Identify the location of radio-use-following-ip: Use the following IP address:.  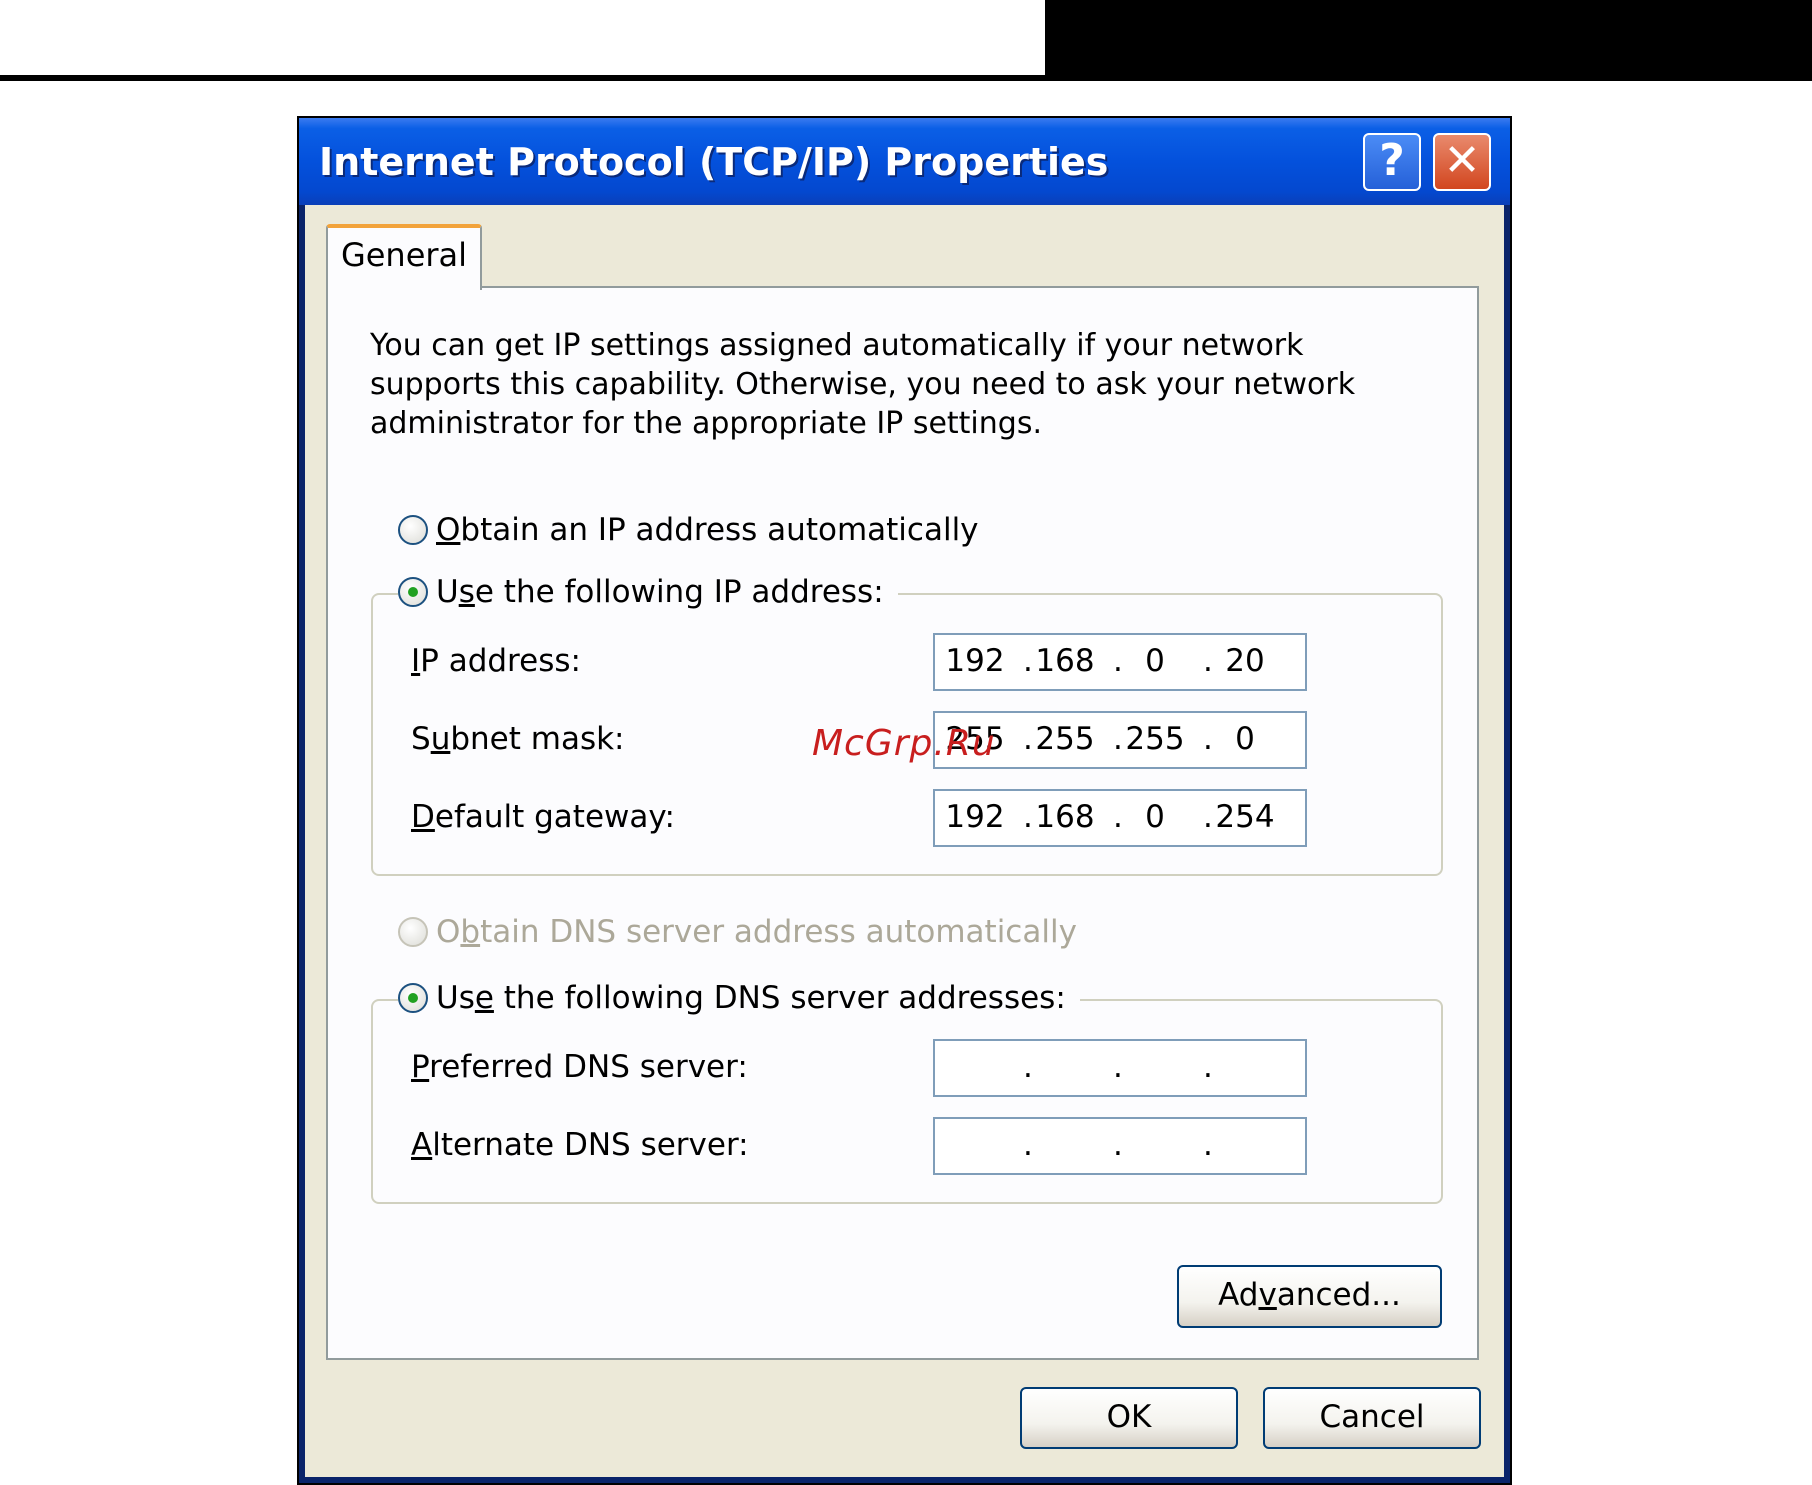
(648, 592).